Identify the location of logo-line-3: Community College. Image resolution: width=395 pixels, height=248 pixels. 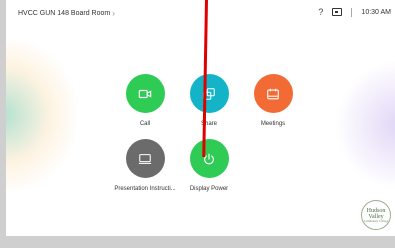
(376, 220).